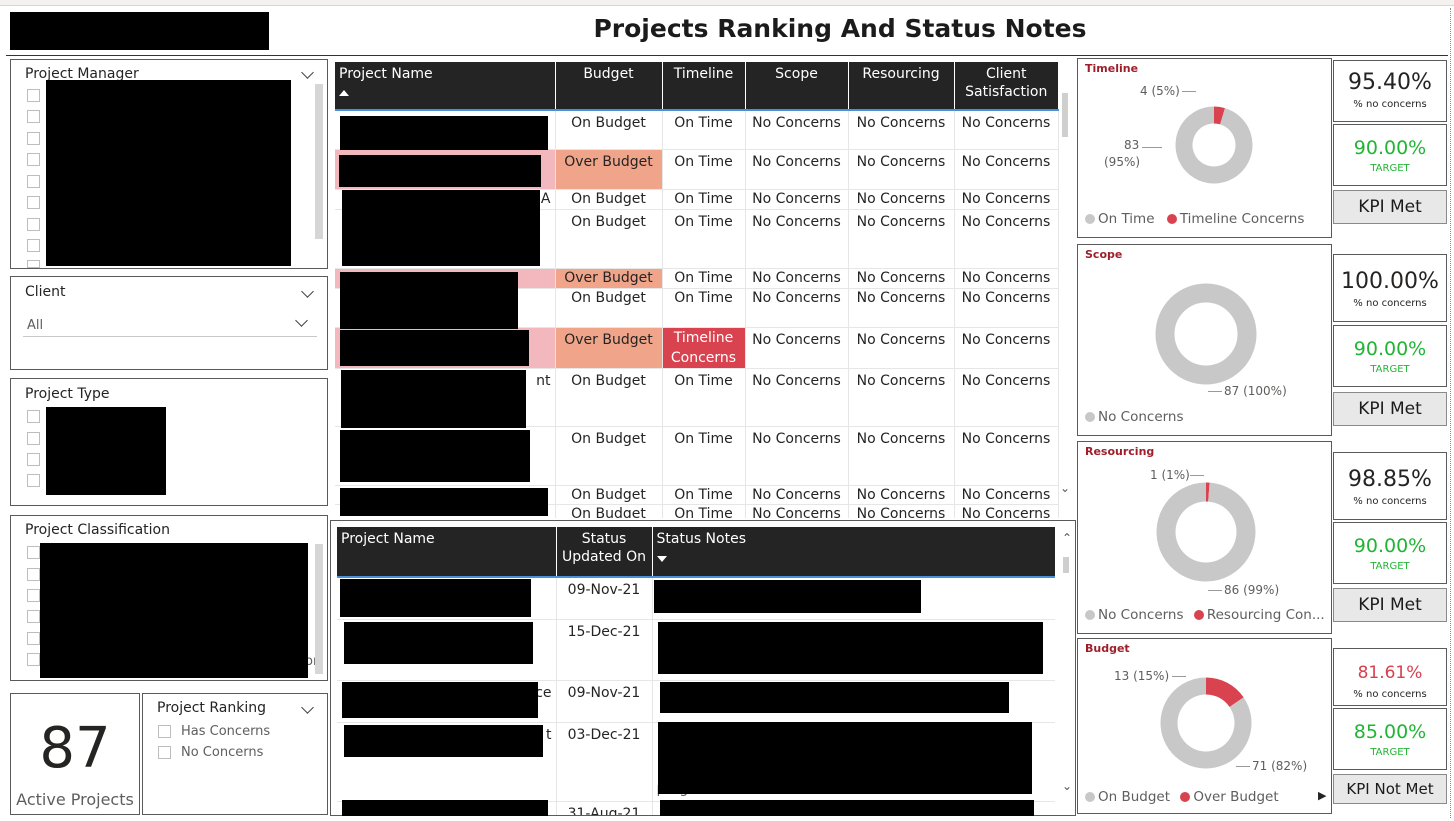 The image size is (1454, 821). What do you see at coordinates (164, 752) in the screenshot?
I see `no-concerns-checkbox` at bounding box center [164, 752].